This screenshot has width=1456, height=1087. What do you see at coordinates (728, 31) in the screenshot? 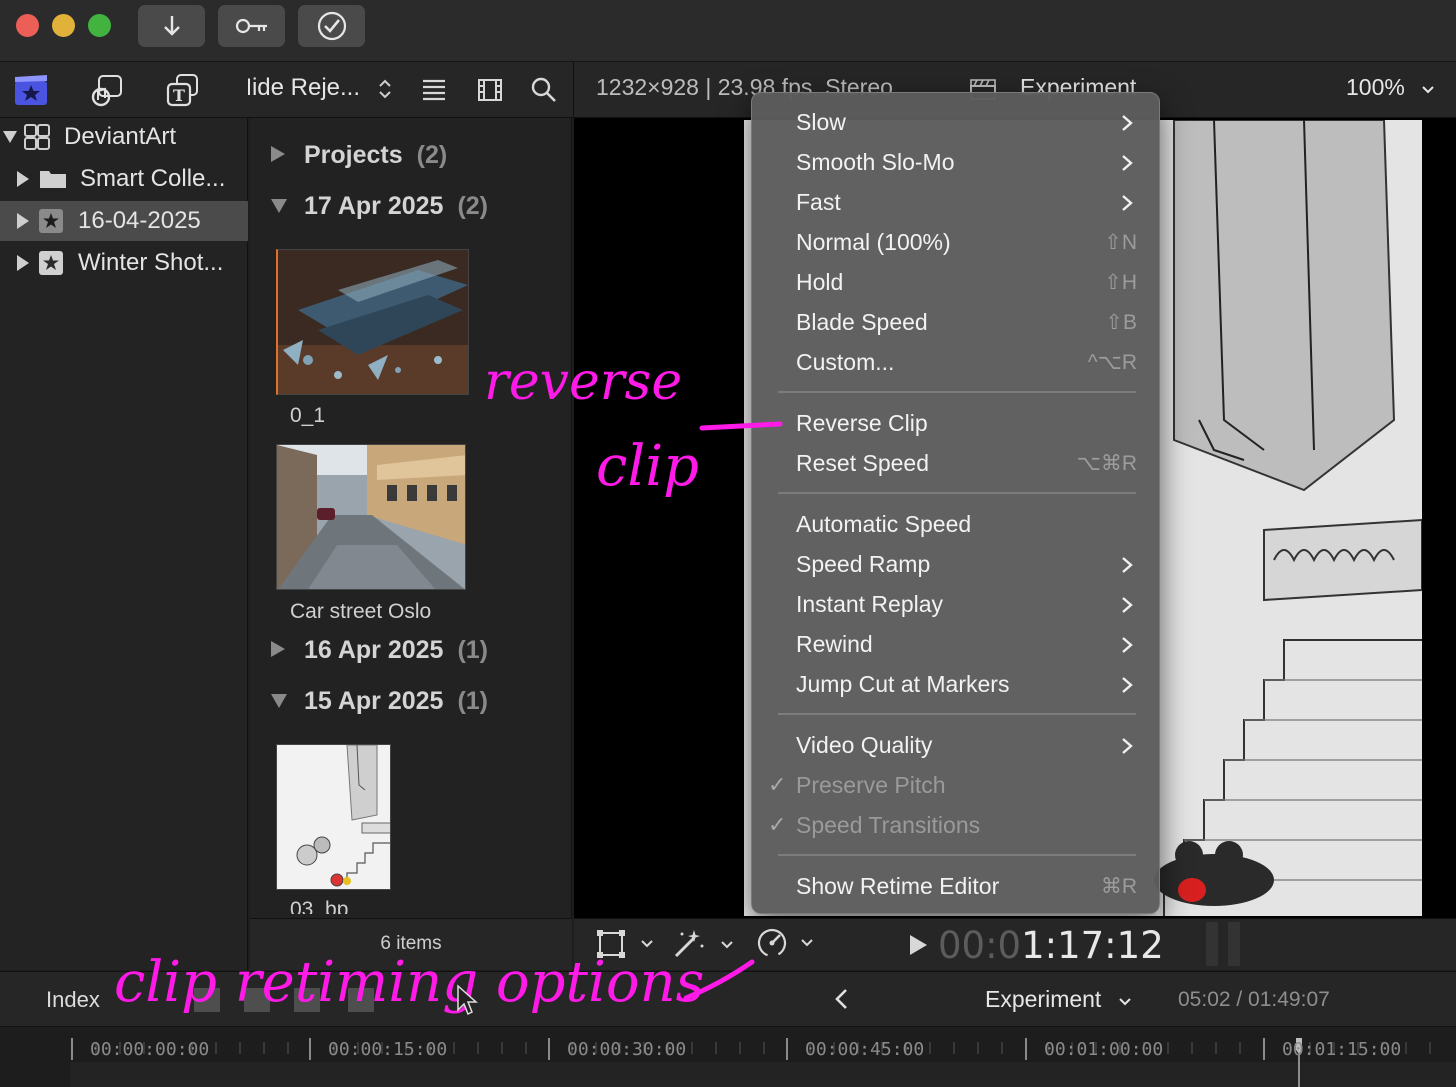
I see `title-bar` at bounding box center [728, 31].